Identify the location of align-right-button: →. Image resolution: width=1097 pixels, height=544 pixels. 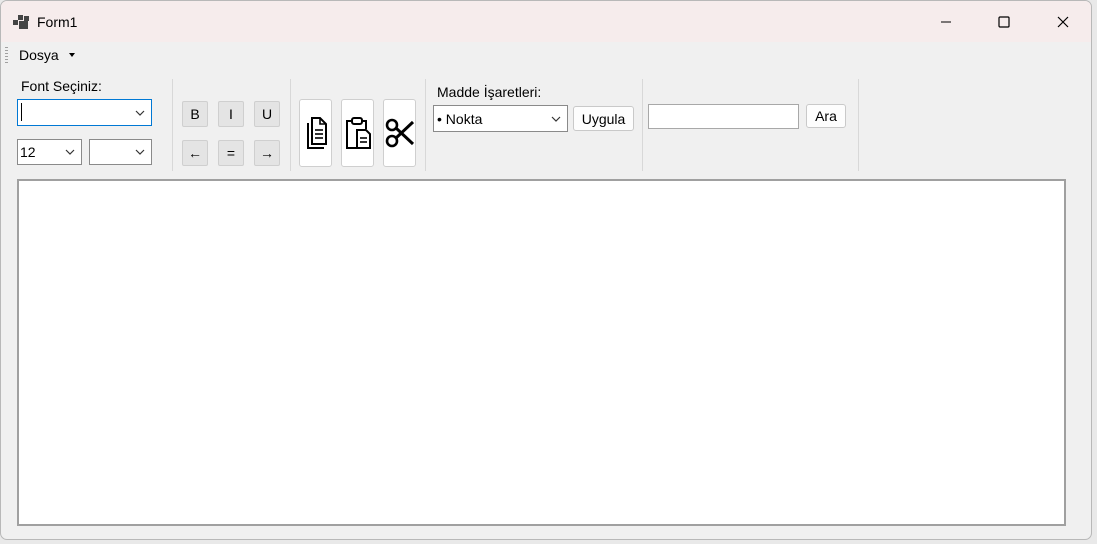
(267, 153).